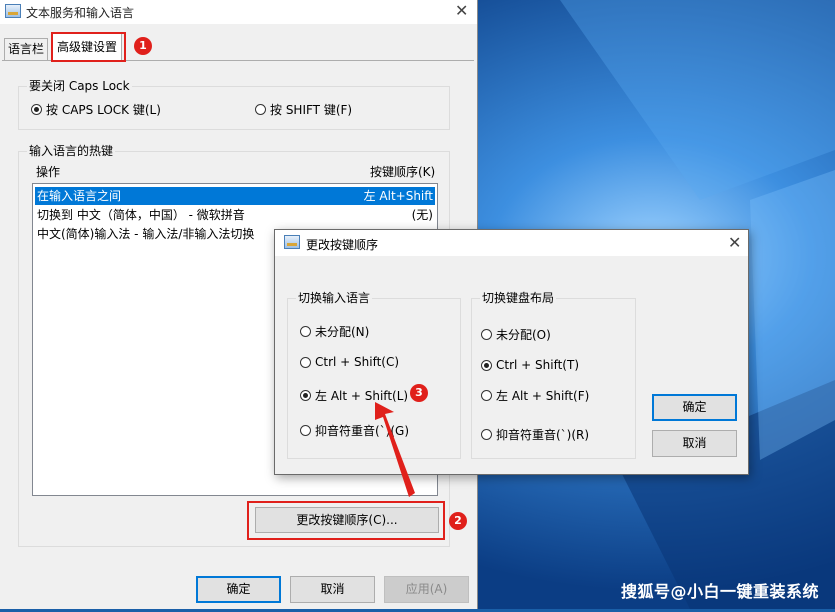 Image resolution: width=835 pixels, height=612 pixels. Describe the element at coordinates (720, 591) in the screenshot. I see `watermark-text: 搜狐号@小白一键重装系统` at that location.